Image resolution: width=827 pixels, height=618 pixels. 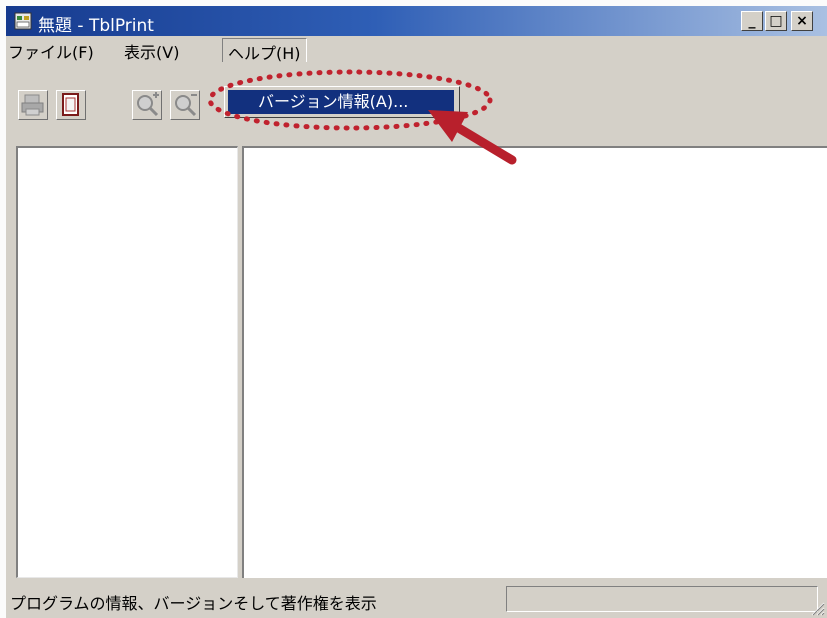 I want to click on page-icon, so click(x=70, y=104).